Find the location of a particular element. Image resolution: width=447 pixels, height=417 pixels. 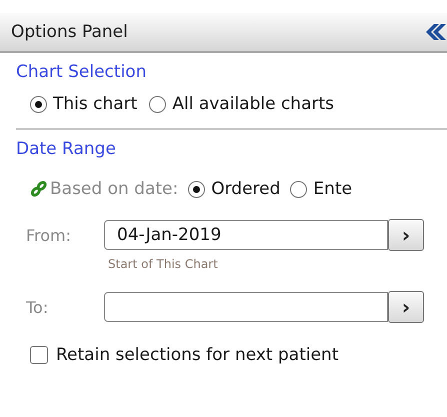

section-heading: Chart Selection is located at coordinates (82, 72).